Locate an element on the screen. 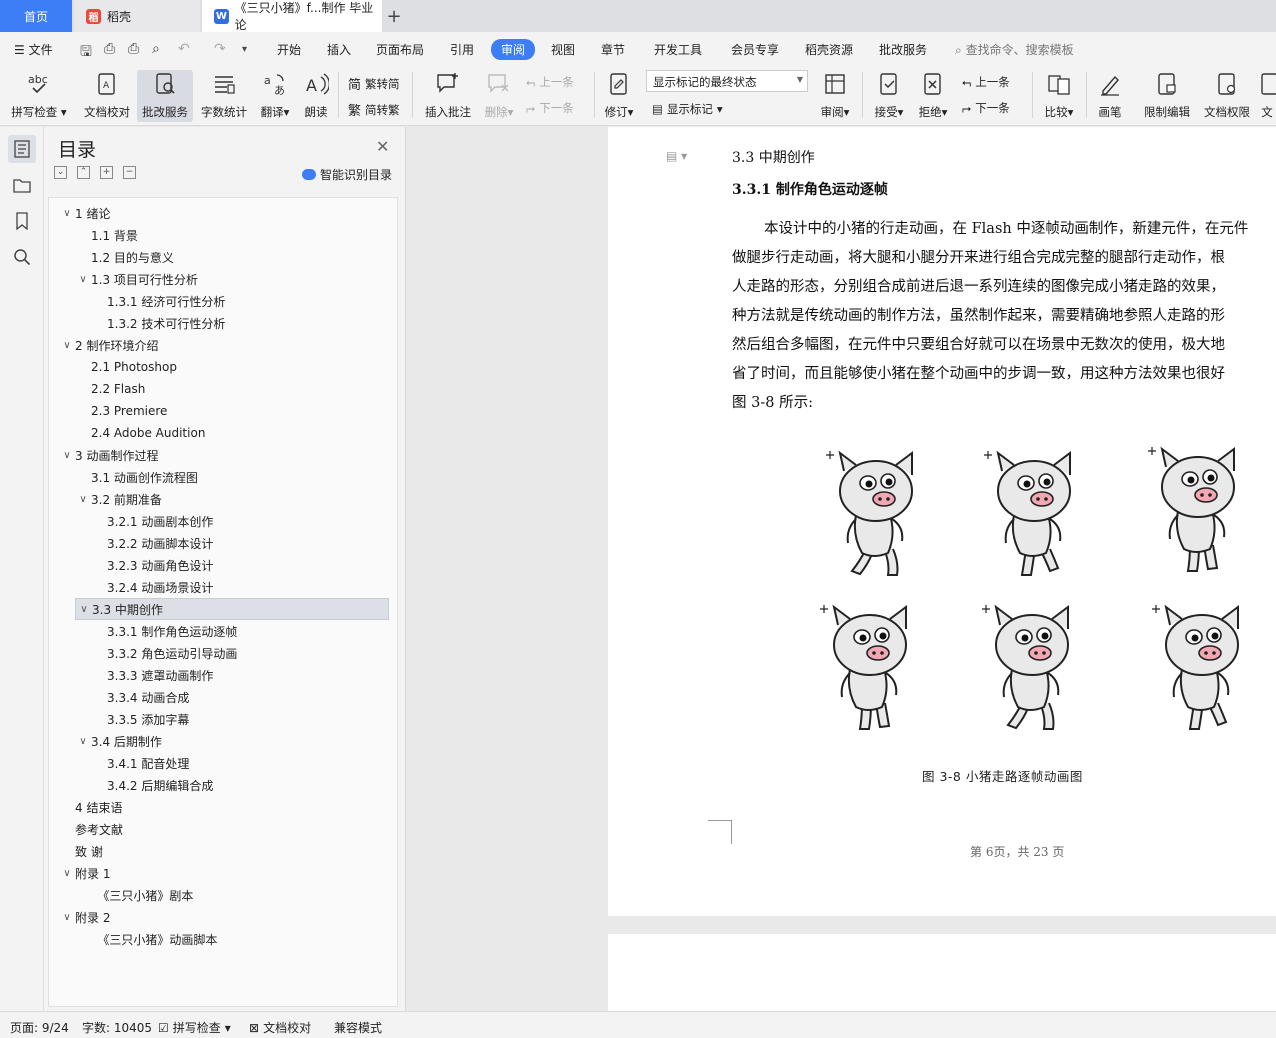 Image resolution: width=1276 pixels, height=1038 pixels. compare-button: 比较▾ is located at coordinates (1059, 96).